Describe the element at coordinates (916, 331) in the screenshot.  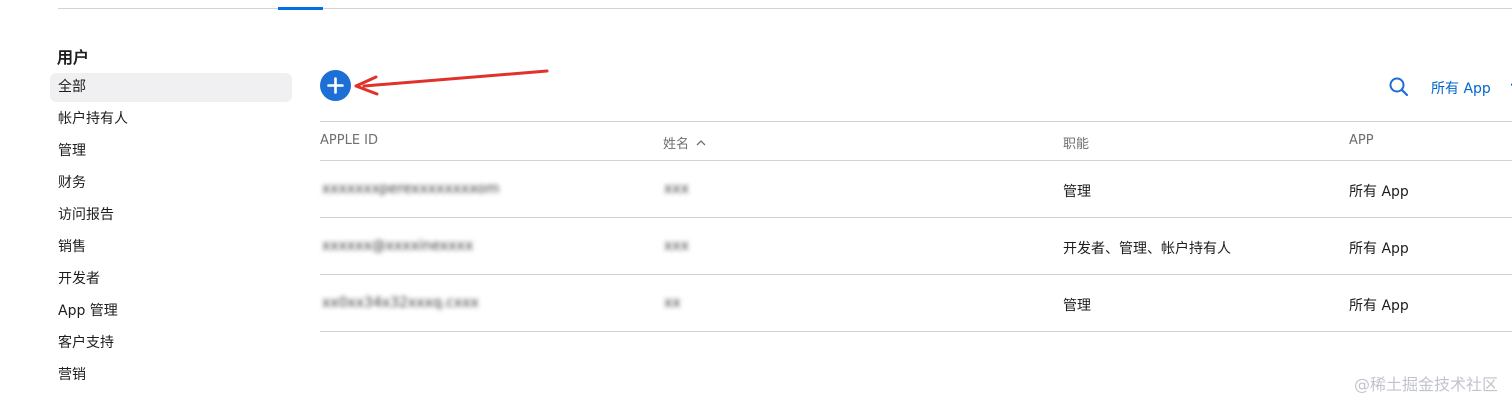
I see `row-divider` at that location.